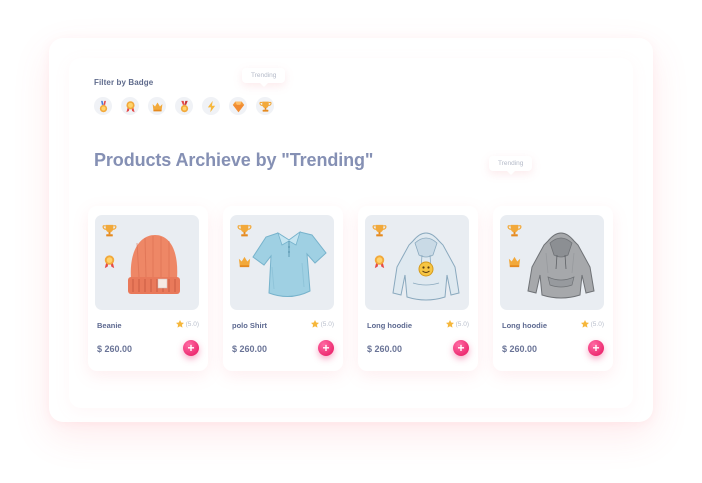 This screenshot has width=702, height=483. What do you see at coordinates (561, 265) in the screenshot?
I see `gray-hoodie-illustration` at bounding box center [561, 265].